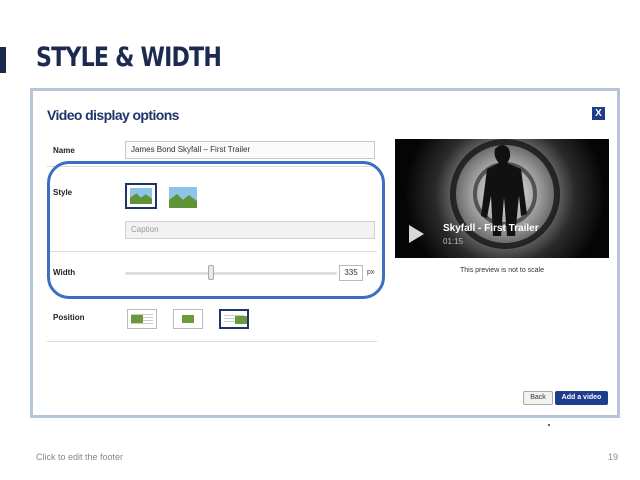 The height and width of the screenshot is (480, 640). What do you see at coordinates (502, 270) in the screenshot?
I see `preview-note: This preview is not to scale` at bounding box center [502, 270].